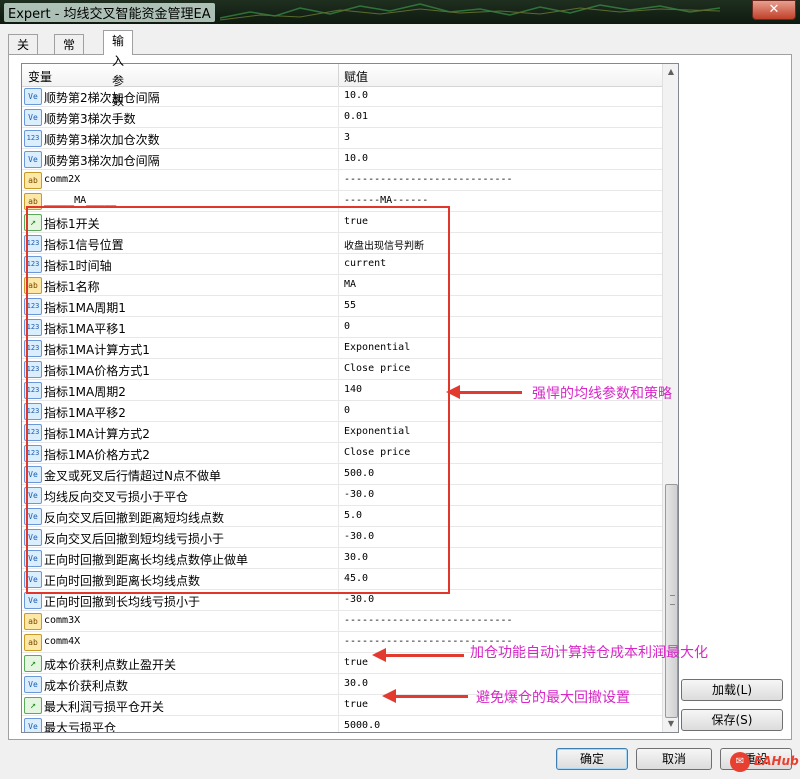 This screenshot has width=800, height=779. I want to click on parameter-name: 反向交叉后回撤到短均线亏损小于, so click(134, 539).